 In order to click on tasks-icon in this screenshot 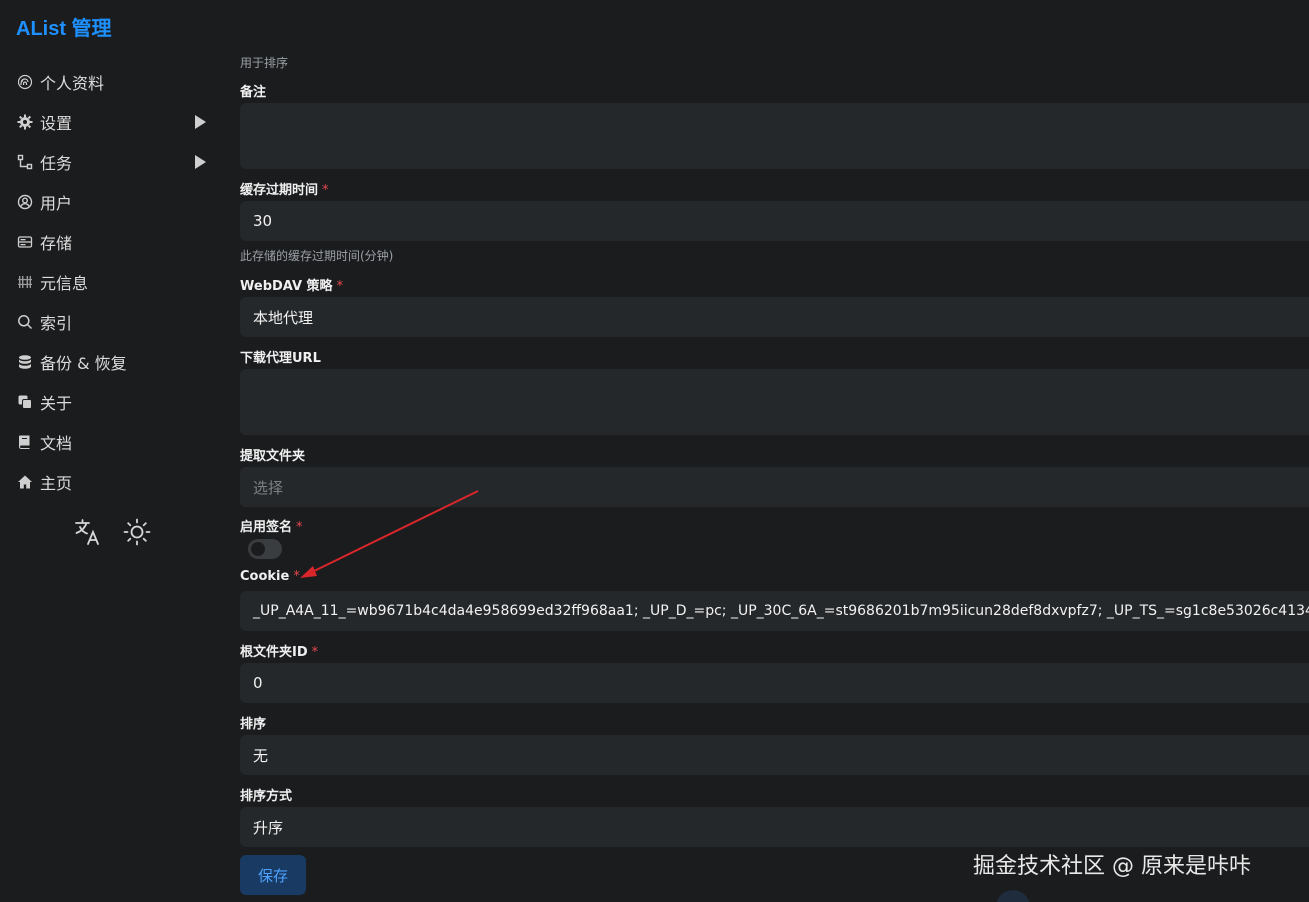, I will do `click(25, 162)`.